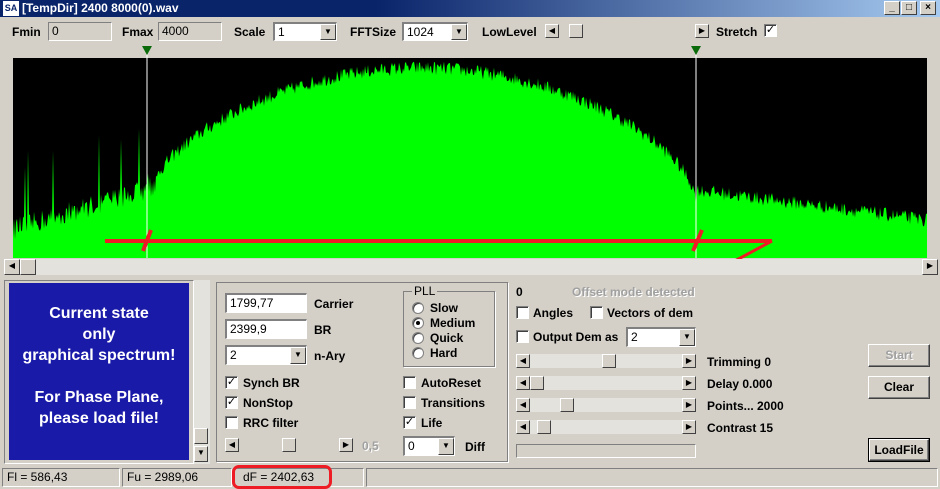  Describe the element at coordinates (409, 382) in the screenshot. I see `autoreset-checkbox` at that location.